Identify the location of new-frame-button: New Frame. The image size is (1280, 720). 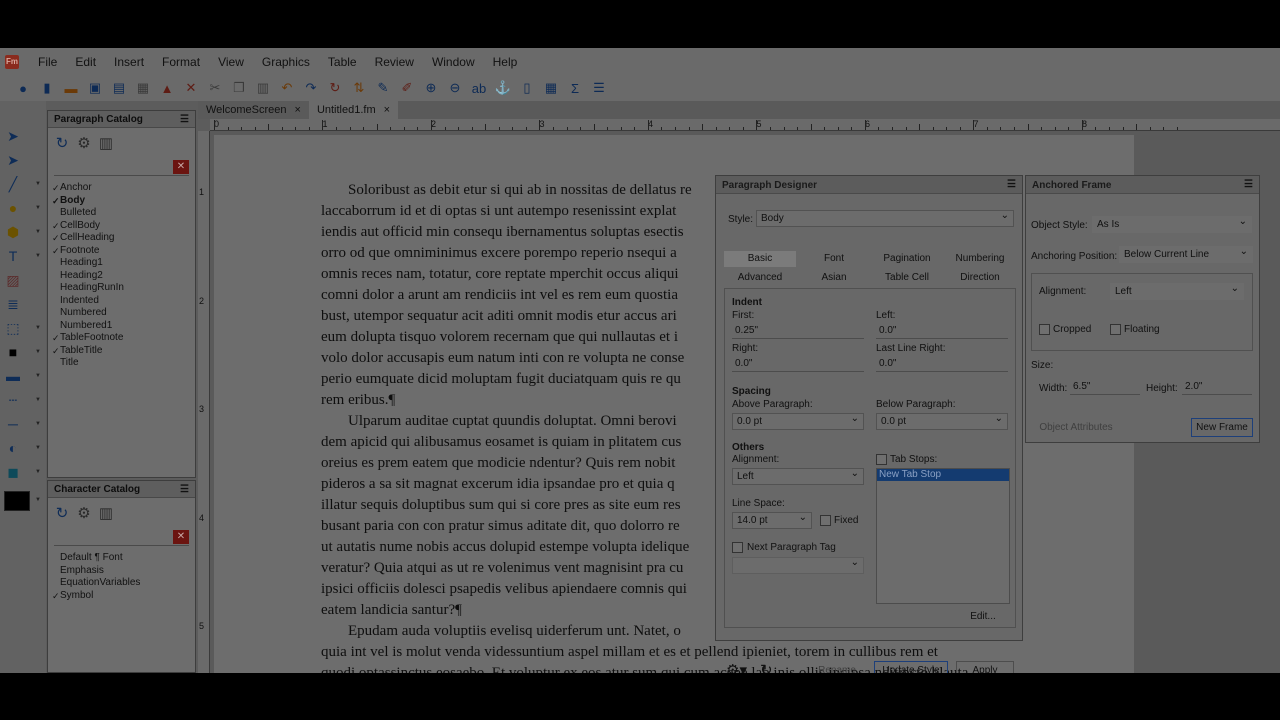
(1222, 427).